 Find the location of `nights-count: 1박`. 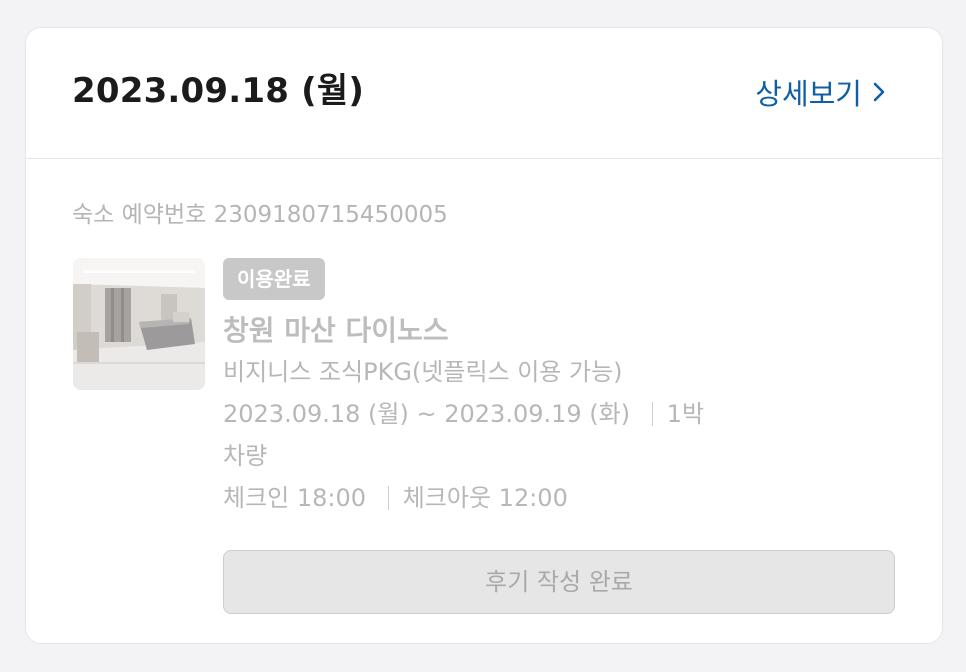

nights-count: 1박 is located at coordinates (685, 414).